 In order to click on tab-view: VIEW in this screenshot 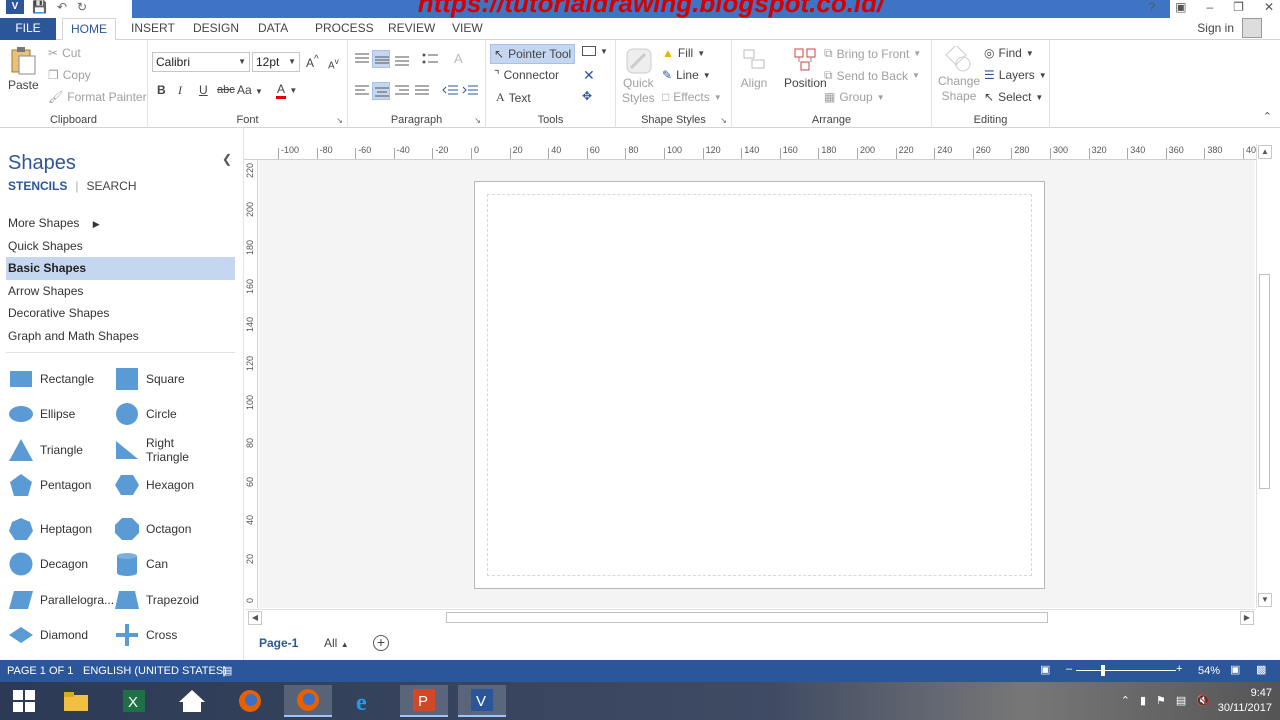, I will do `click(467, 29)`.